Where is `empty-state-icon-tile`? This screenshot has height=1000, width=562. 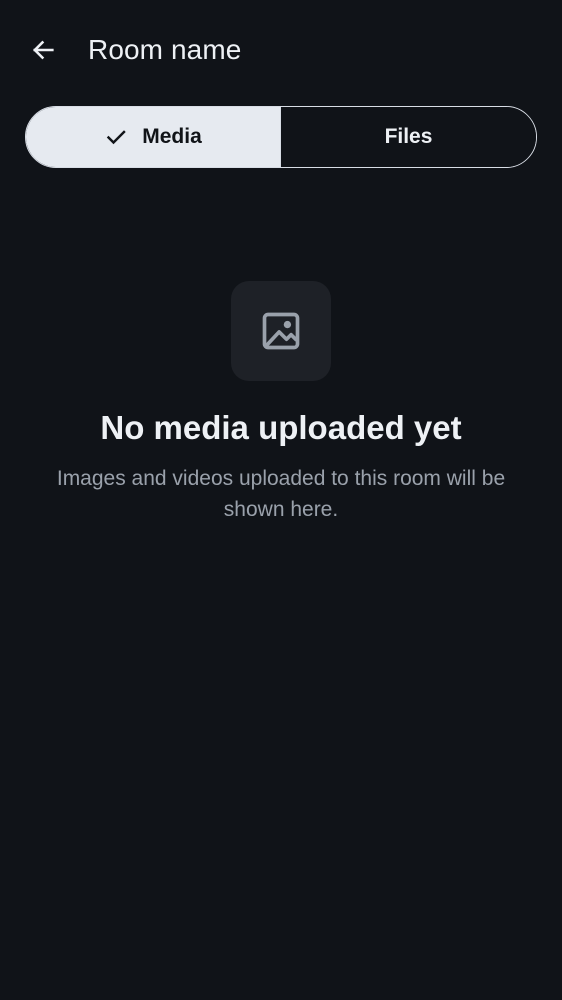 empty-state-icon-tile is located at coordinates (281, 331).